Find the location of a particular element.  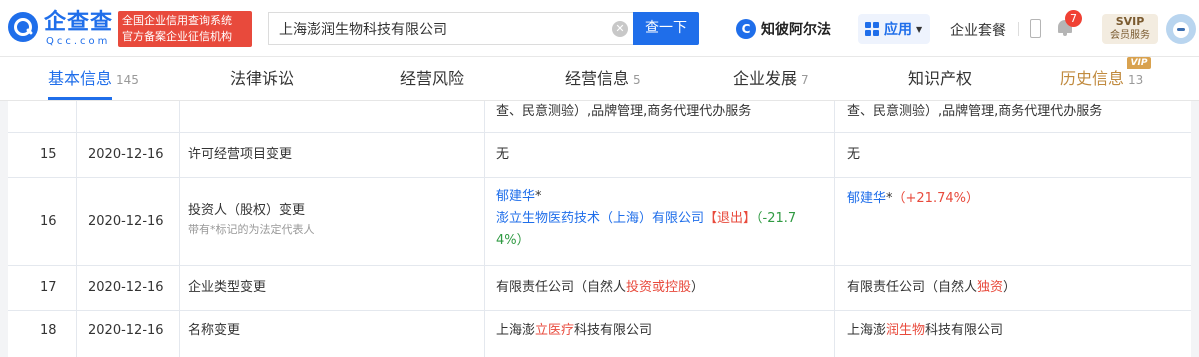

before-value: 查、民意测验）,品牌管理,商务代理代办服务 is located at coordinates (624, 111).